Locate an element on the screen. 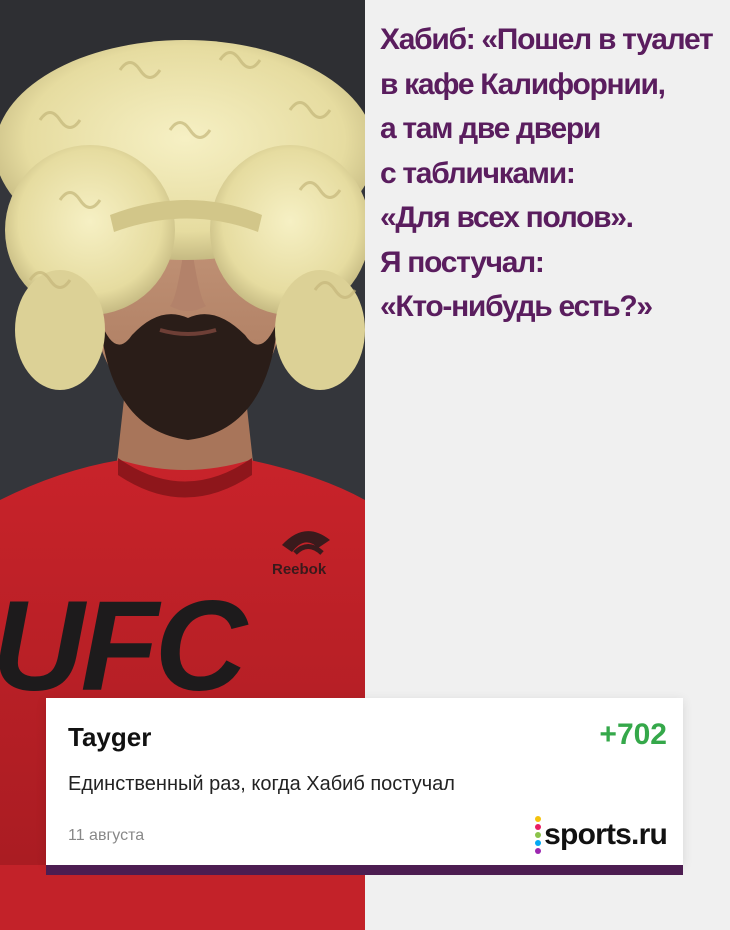  logo-wordmark: sports.ru is located at coordinates (606, 834).